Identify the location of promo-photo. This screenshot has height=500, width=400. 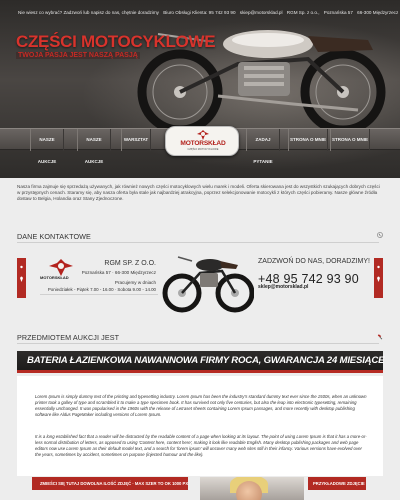
(252, 488).